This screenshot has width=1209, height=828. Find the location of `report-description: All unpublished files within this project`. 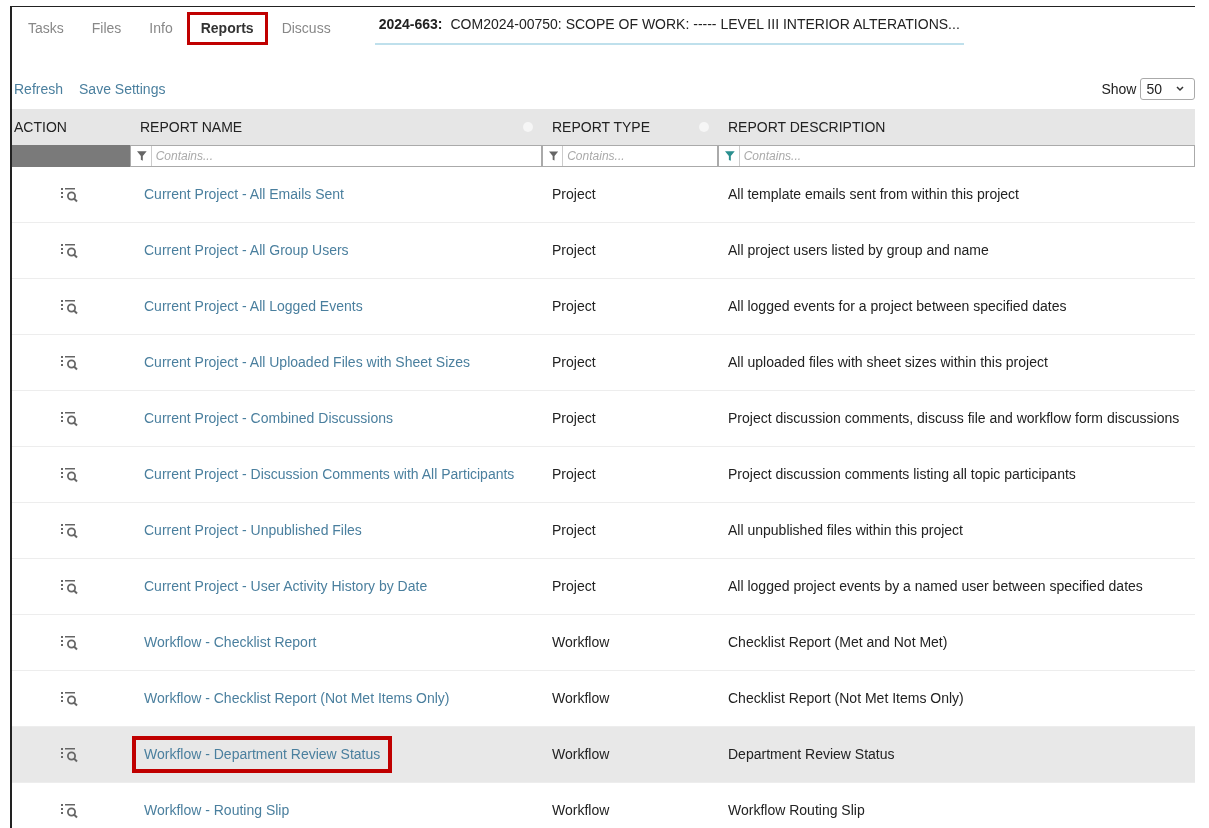

report-description: All unpublished files within this project is located at coordinates (845, 530).